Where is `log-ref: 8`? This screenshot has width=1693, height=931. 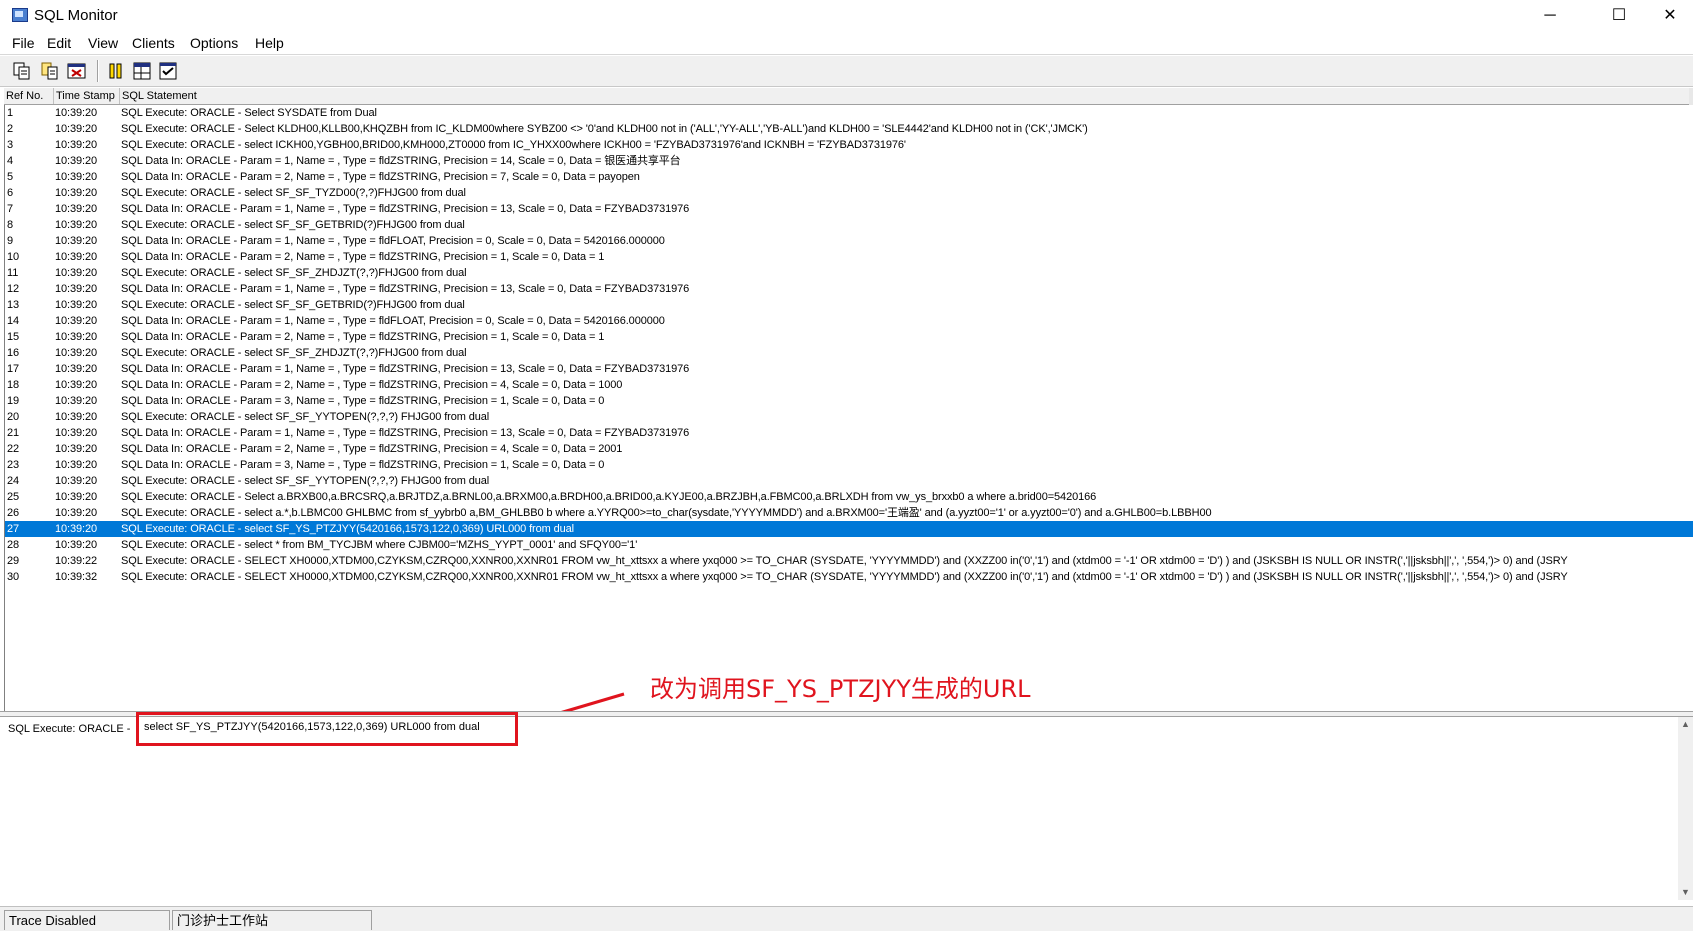 log-ref: 8 is located at coordinates (10, 225).